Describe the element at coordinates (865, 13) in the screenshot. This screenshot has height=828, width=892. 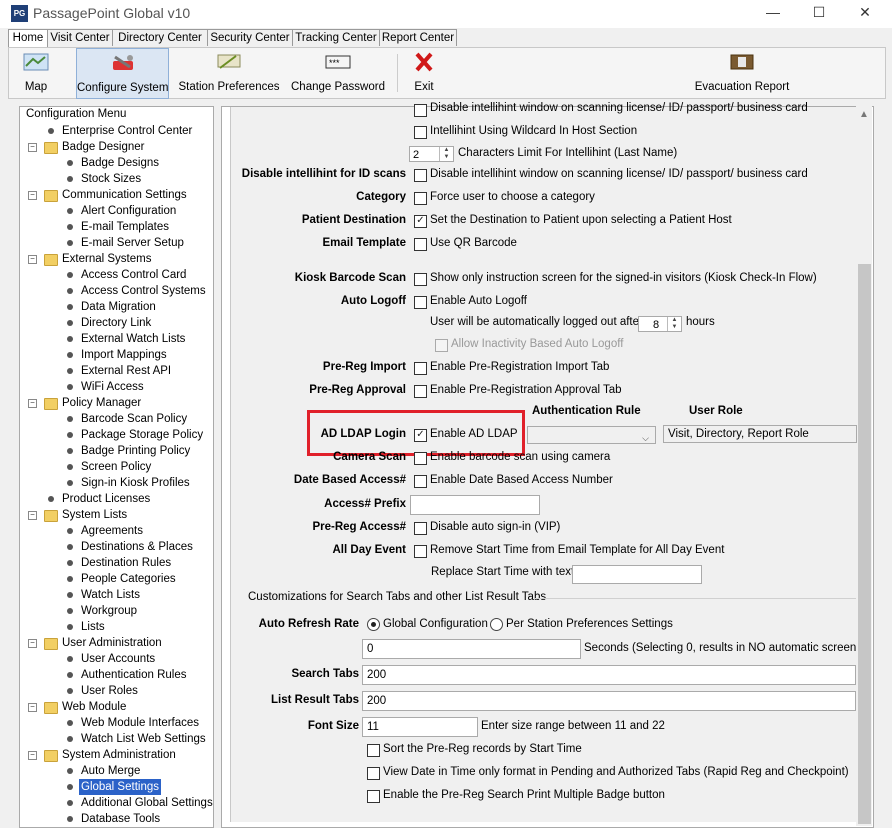
I see `close-window-button: ✕` at that location.